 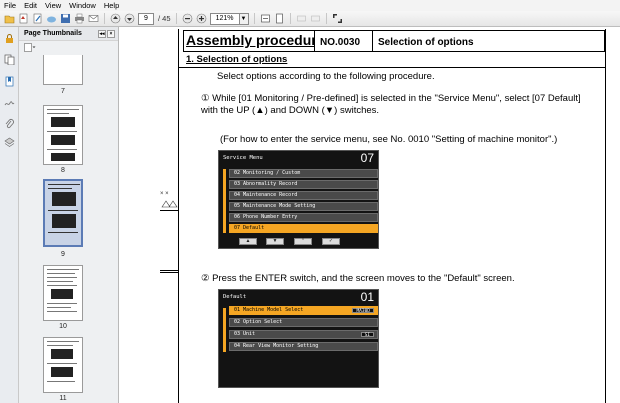 What do you see at coordinates (79, 18) in the screenshot?
I see `print-icon` at bounding box center [79, 18].